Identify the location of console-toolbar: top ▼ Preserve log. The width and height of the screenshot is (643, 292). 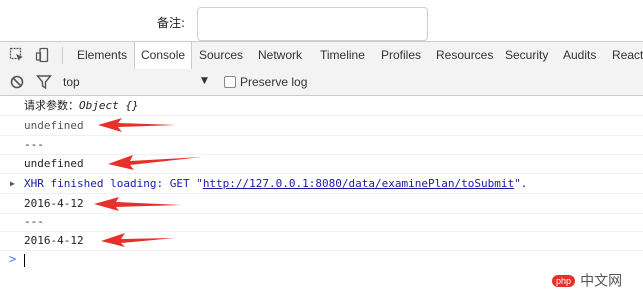
(321, 82).